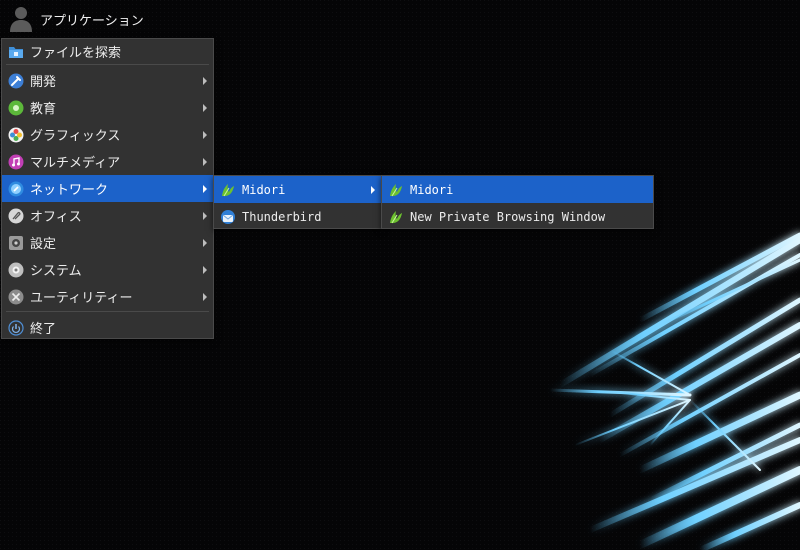 This screenshot has width=800, height=550. What do you see at coordinates (297, 189) in the screenshot?
I see `menu-item-midori: Midori` at bounding box center [297, 189].